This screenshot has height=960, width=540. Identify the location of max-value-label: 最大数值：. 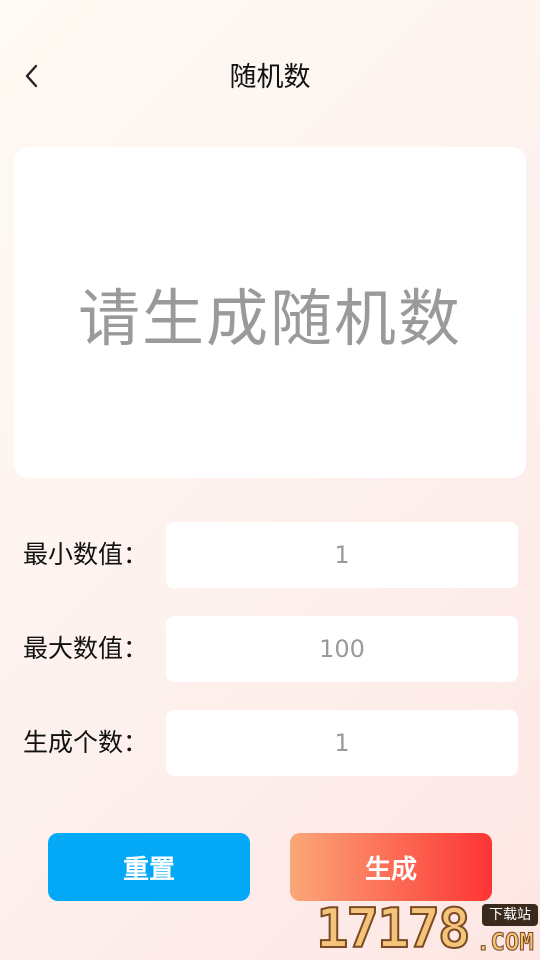
(86, 648).